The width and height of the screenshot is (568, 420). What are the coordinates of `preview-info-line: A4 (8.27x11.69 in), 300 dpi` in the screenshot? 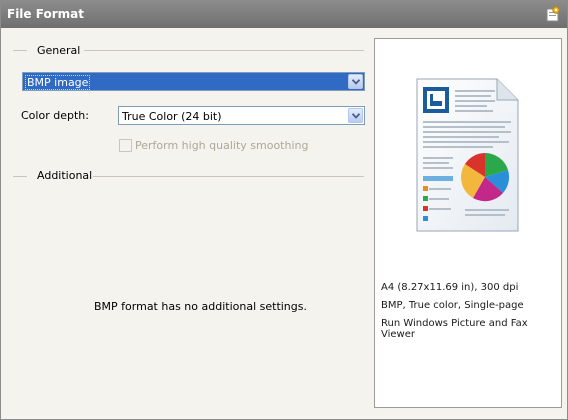 It's located at (450, 287).